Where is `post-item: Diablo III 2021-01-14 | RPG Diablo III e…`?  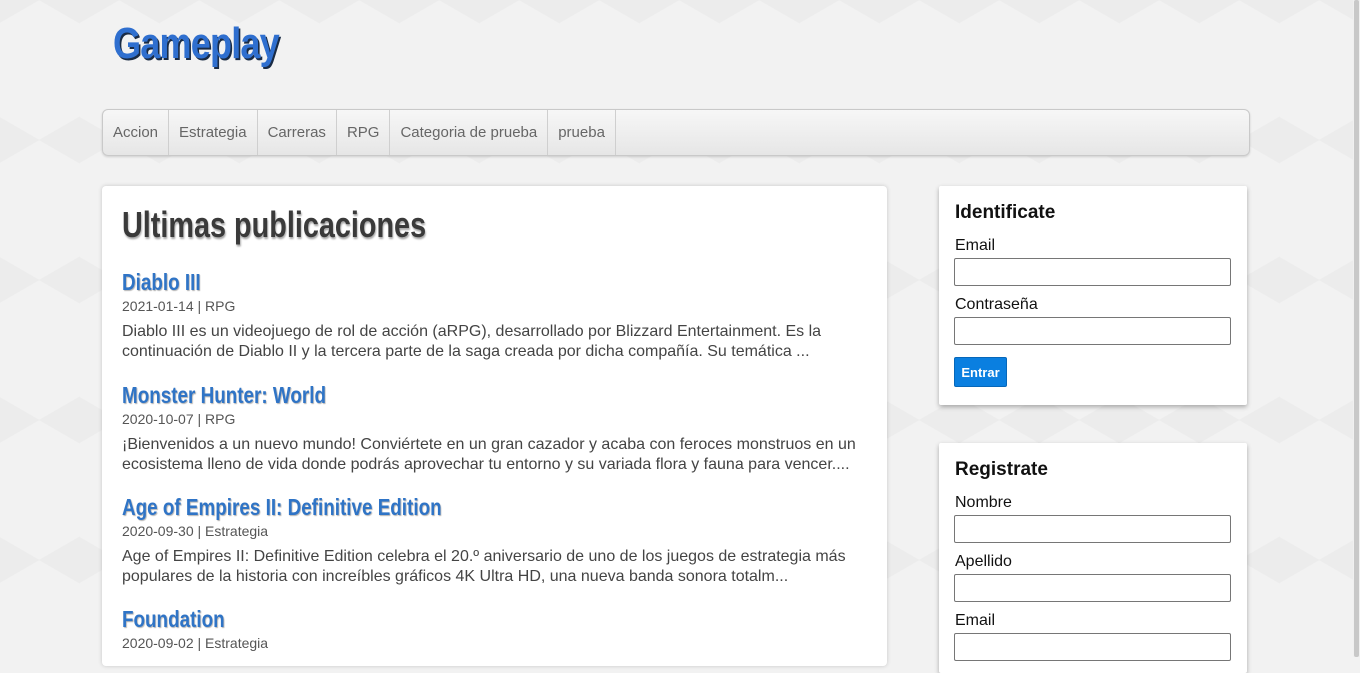 post-item: Diablo III 2021-01-14 | RPG Diablo III e… is located at coordinates (494, 315).